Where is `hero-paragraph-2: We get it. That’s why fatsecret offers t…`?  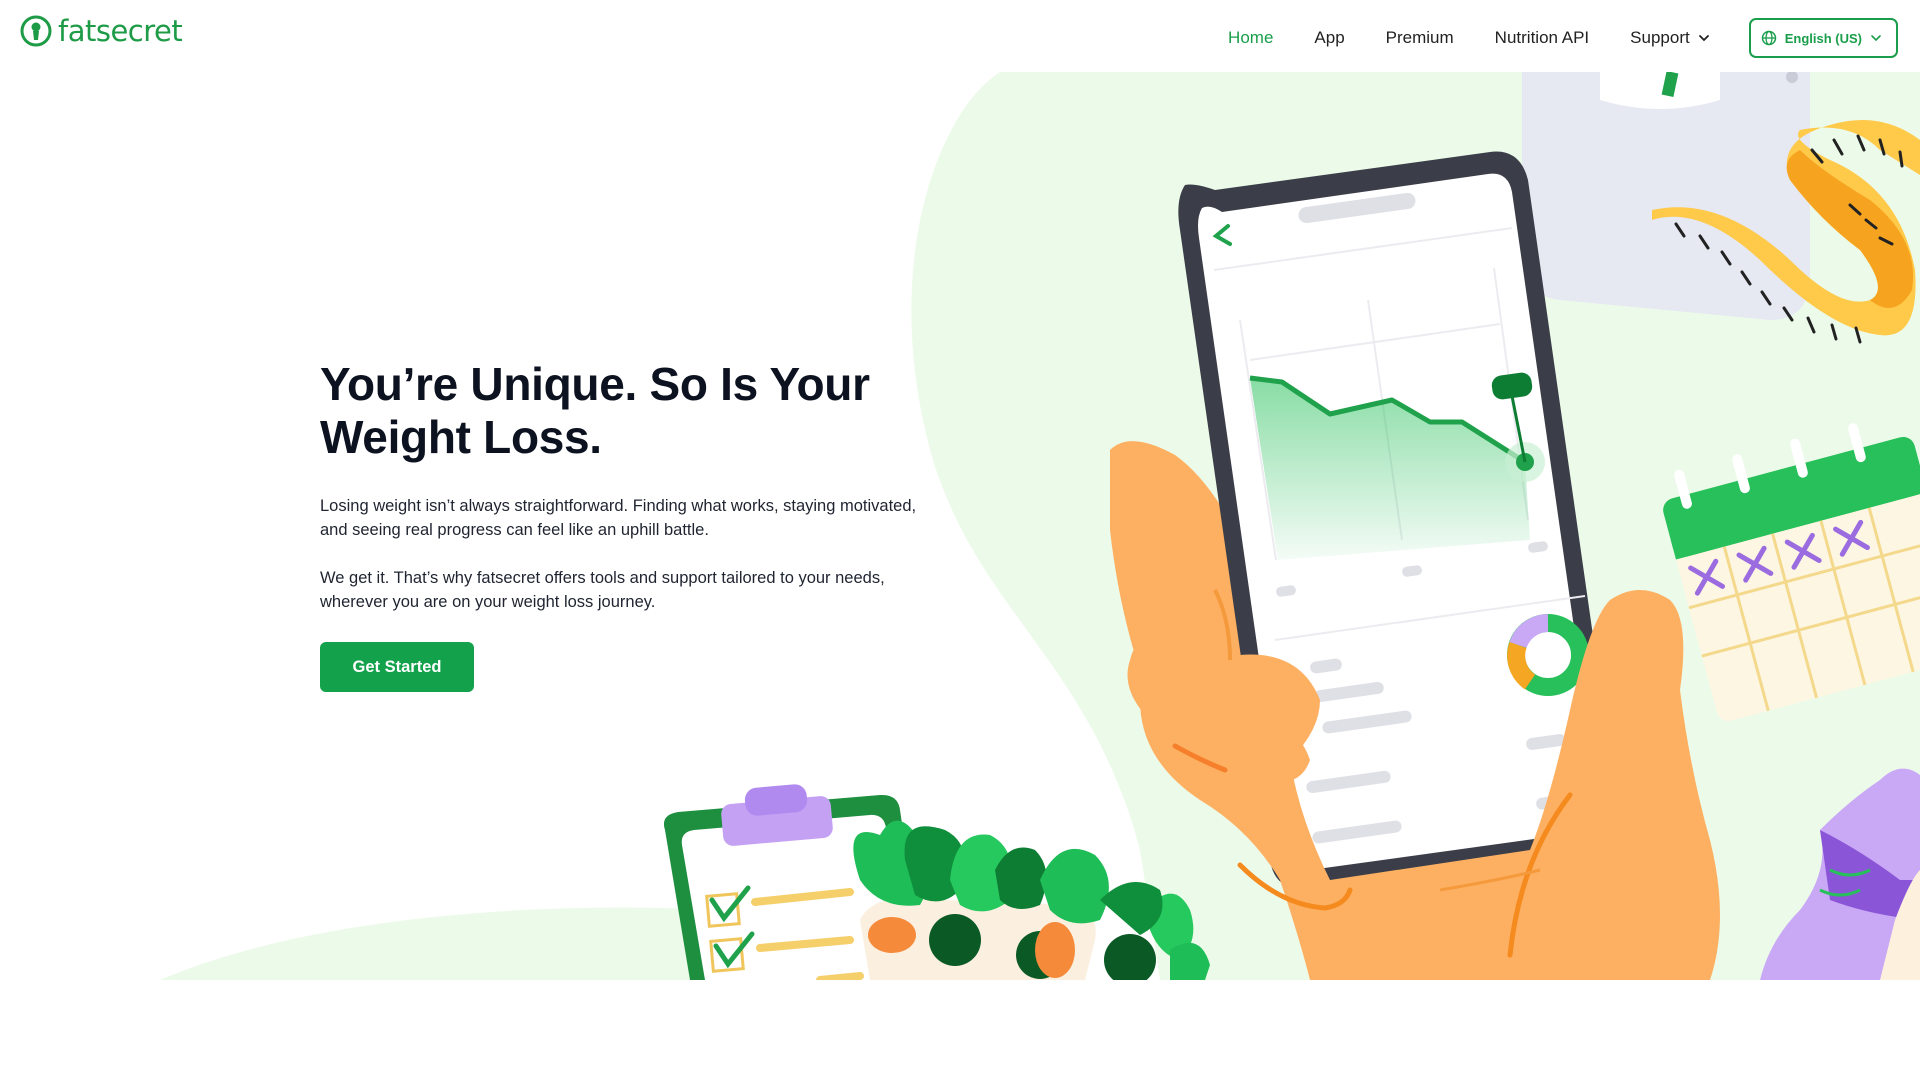 hero-paragraph-2: We get it. That’s why fatsecret offers t… is located at coordinates (602, 590).